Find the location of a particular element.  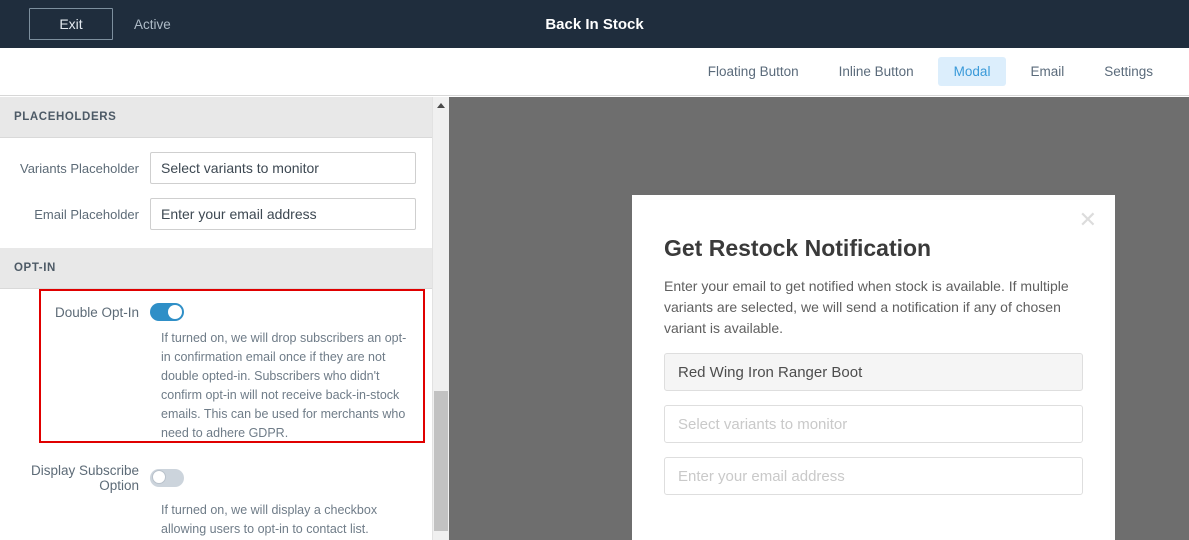

placeholders-fields: Variants Placeholder Email Placeholder is located at coordinates (216, 200).